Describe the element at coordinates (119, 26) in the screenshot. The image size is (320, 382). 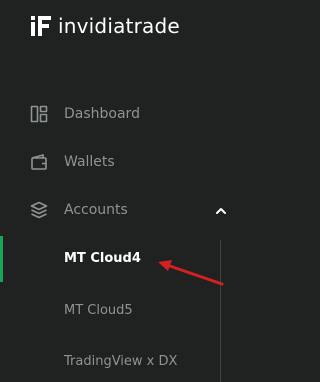
I see `brand-name: invidiatrade` at that location.